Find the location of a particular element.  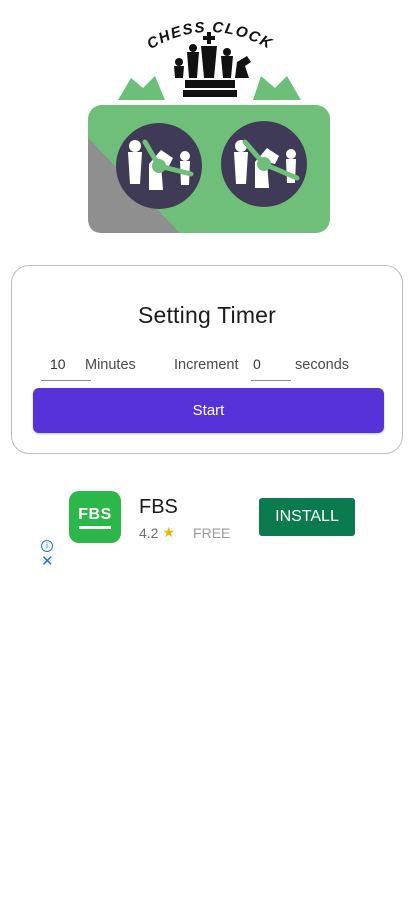

ad-banner: FBS FBS 4.2 ★ FREE INSTALL i ✕ is located at coordinates (207, 533).